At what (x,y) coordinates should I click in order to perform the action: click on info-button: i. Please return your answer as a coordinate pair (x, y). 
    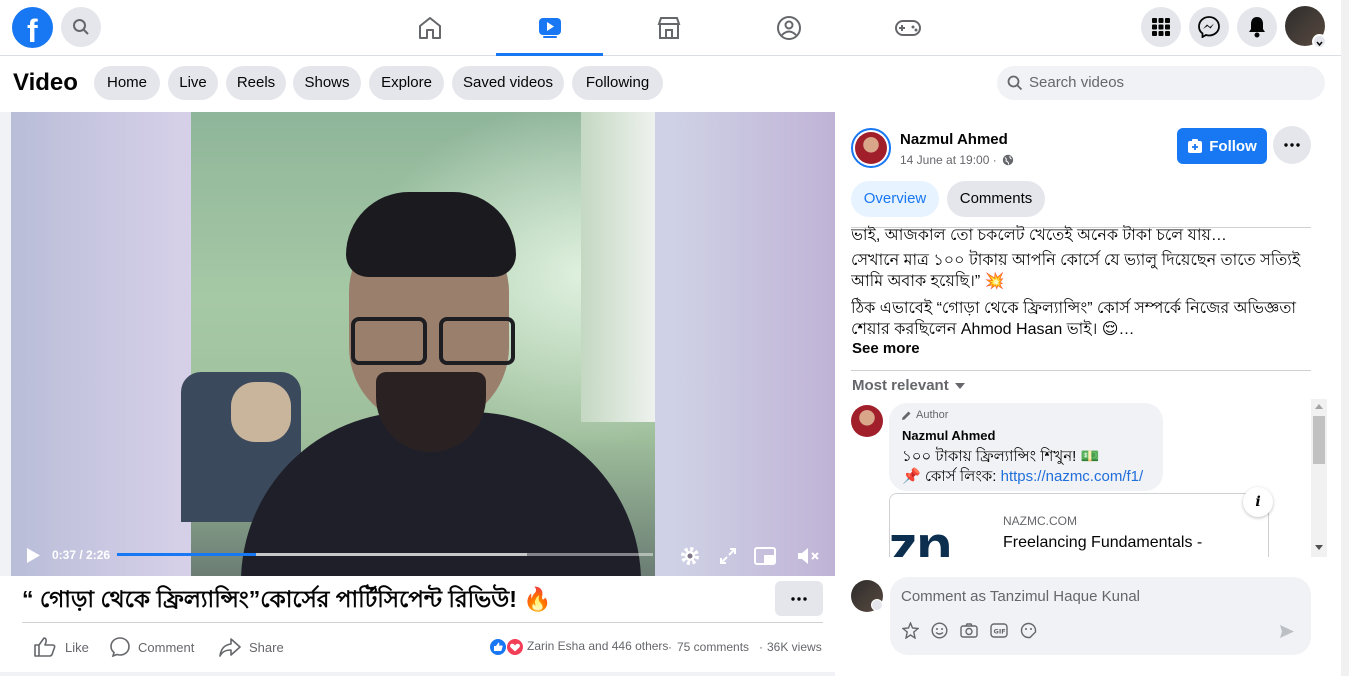
    Looking at the image, I should click on (1258, 502).